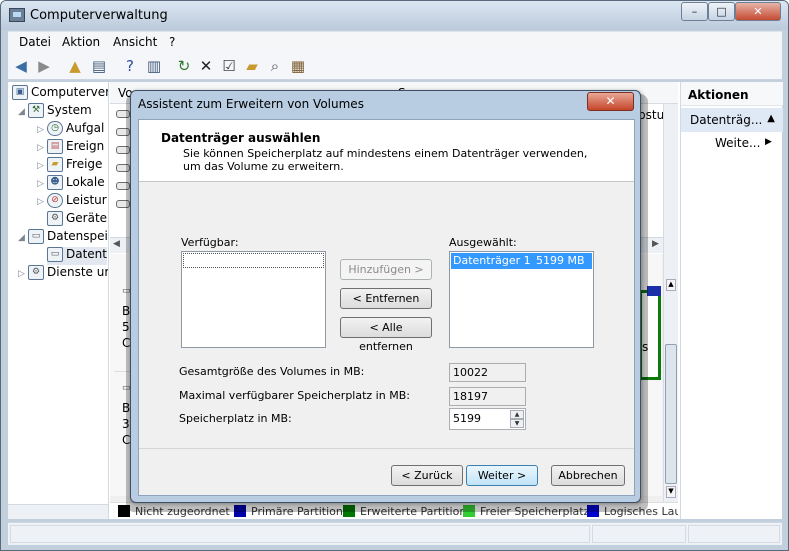 The height and width of the screenshot is (551, 789). I want to click on maximize-button: □, so click(721, 11).